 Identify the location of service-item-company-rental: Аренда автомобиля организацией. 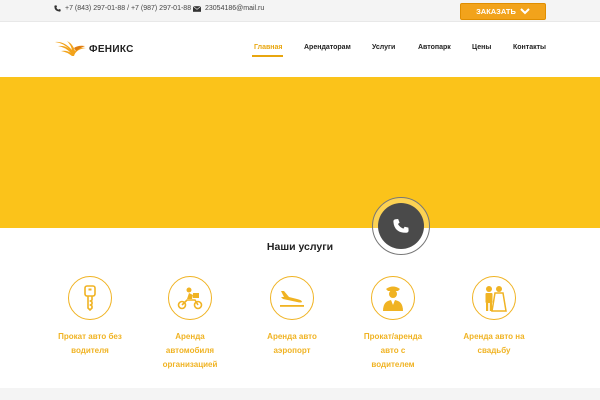
(190, 324).